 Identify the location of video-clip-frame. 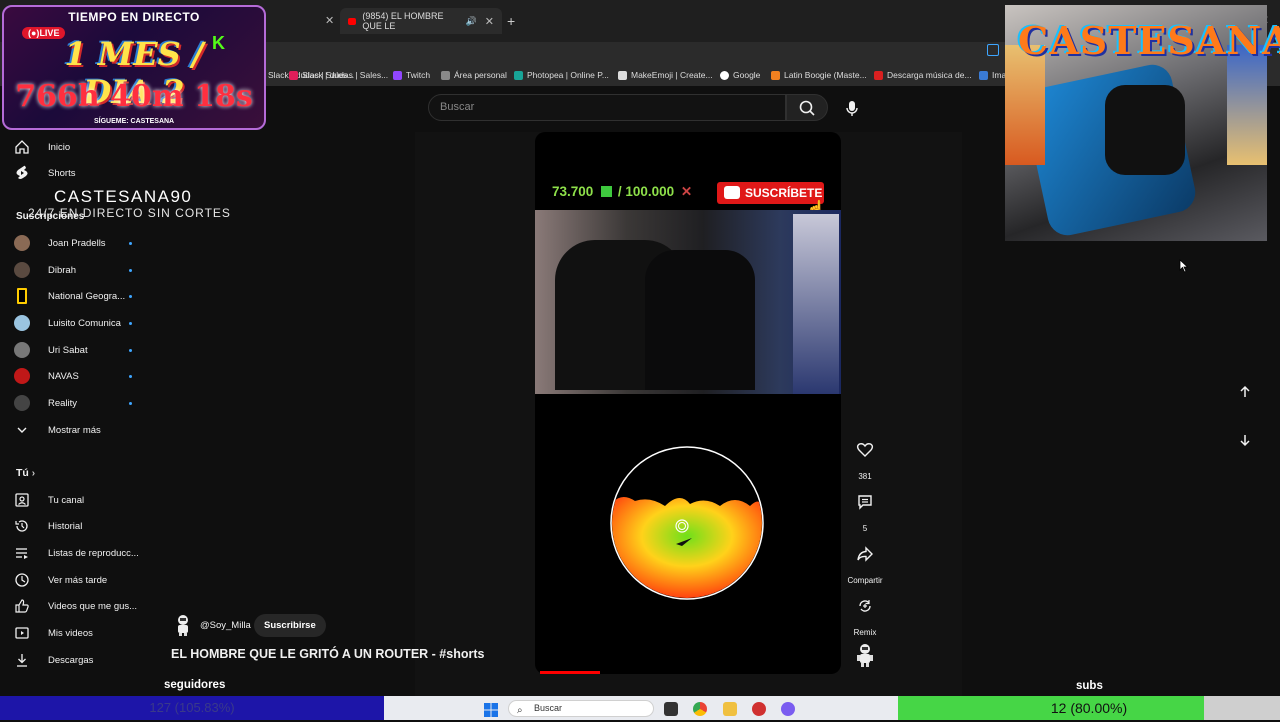
(688, 302).